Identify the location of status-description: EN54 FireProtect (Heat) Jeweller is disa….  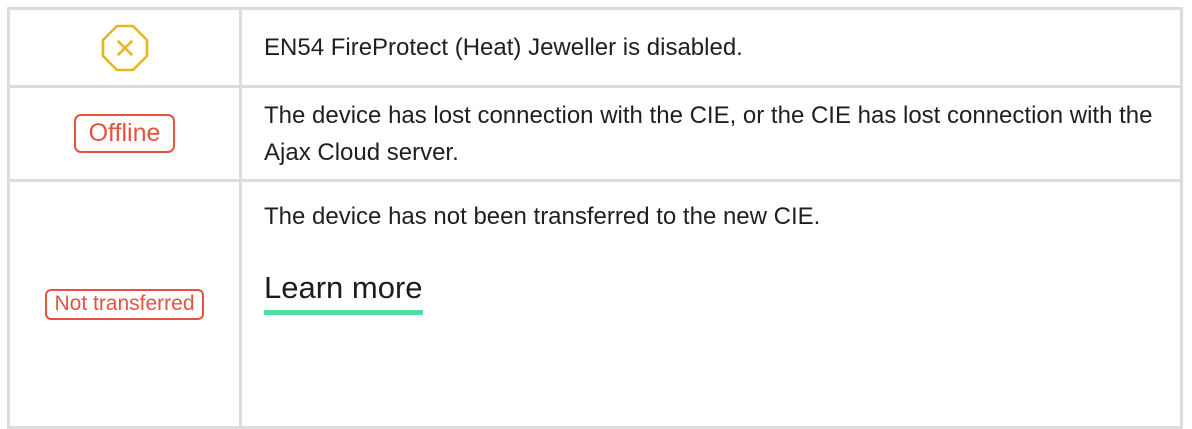
(711, 47).